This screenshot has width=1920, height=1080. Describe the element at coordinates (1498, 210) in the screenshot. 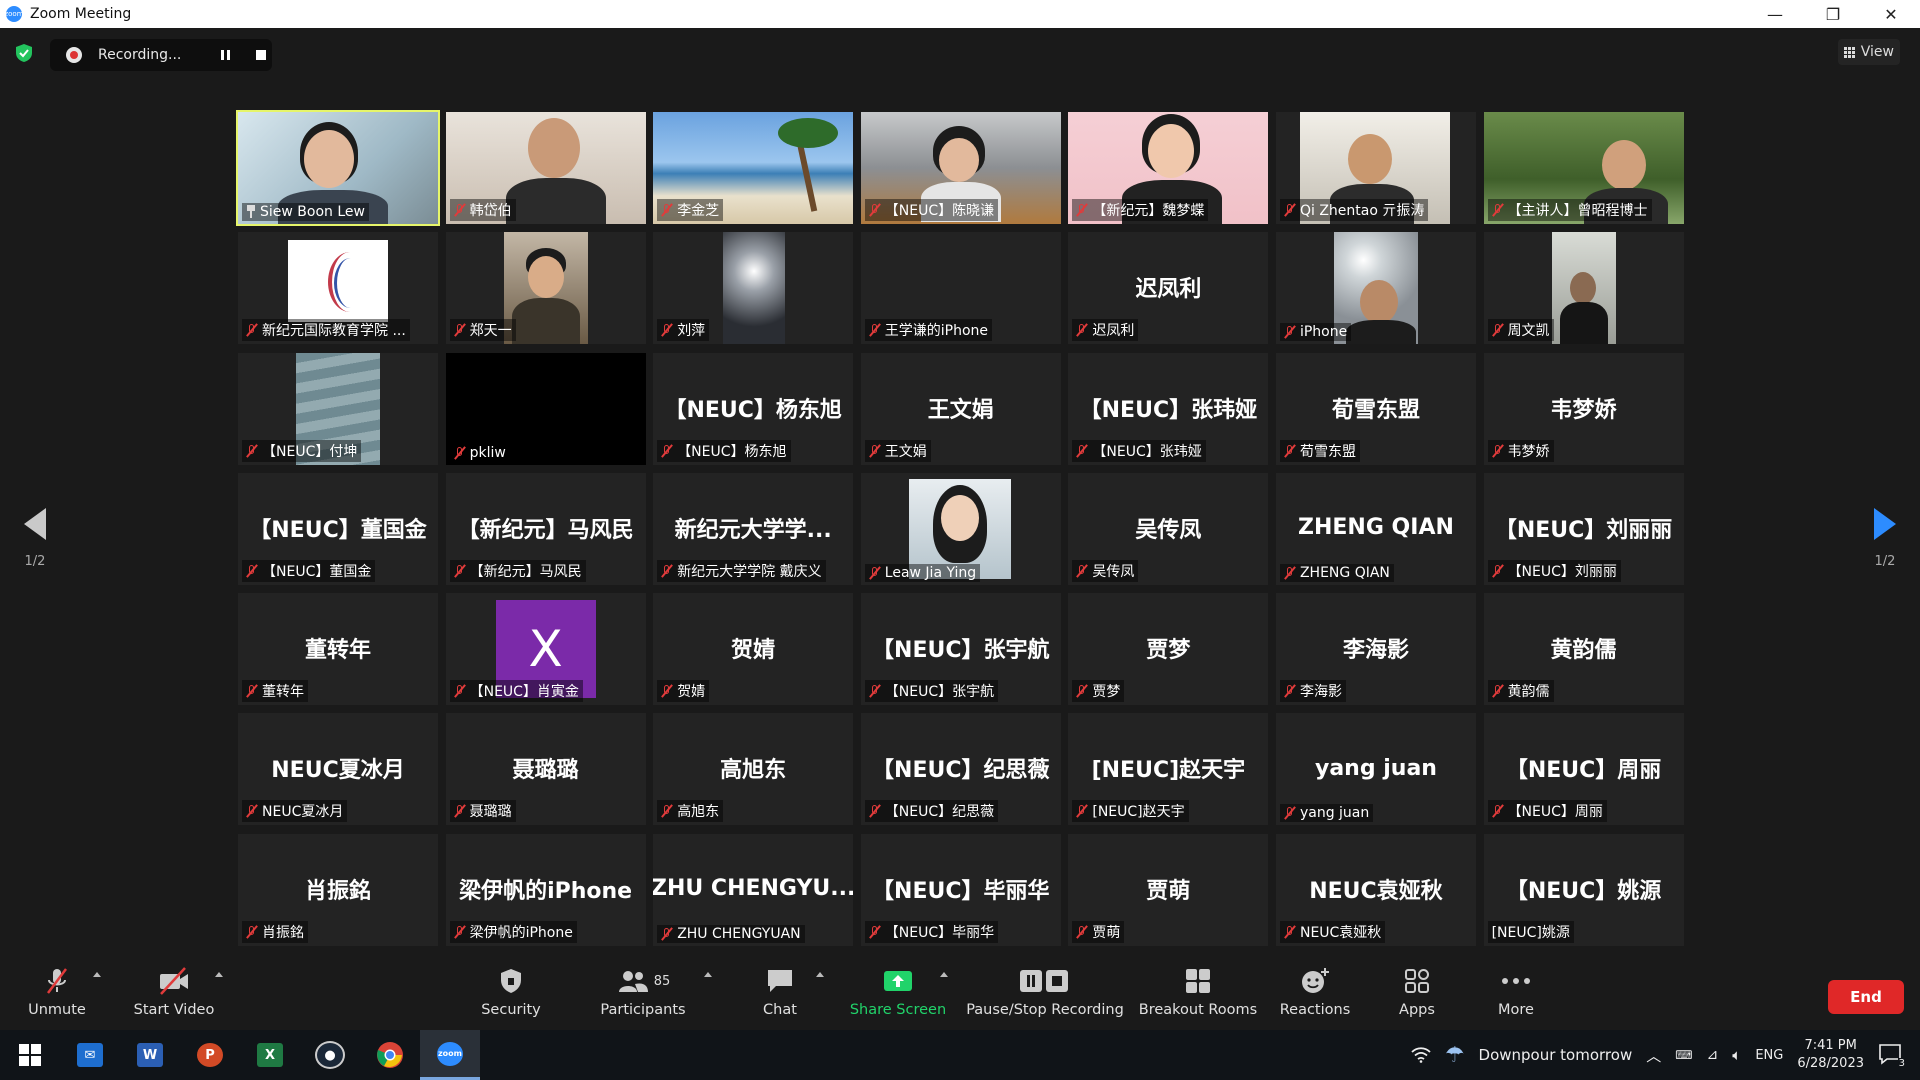

I see `microphone-muted-icon` at that location.